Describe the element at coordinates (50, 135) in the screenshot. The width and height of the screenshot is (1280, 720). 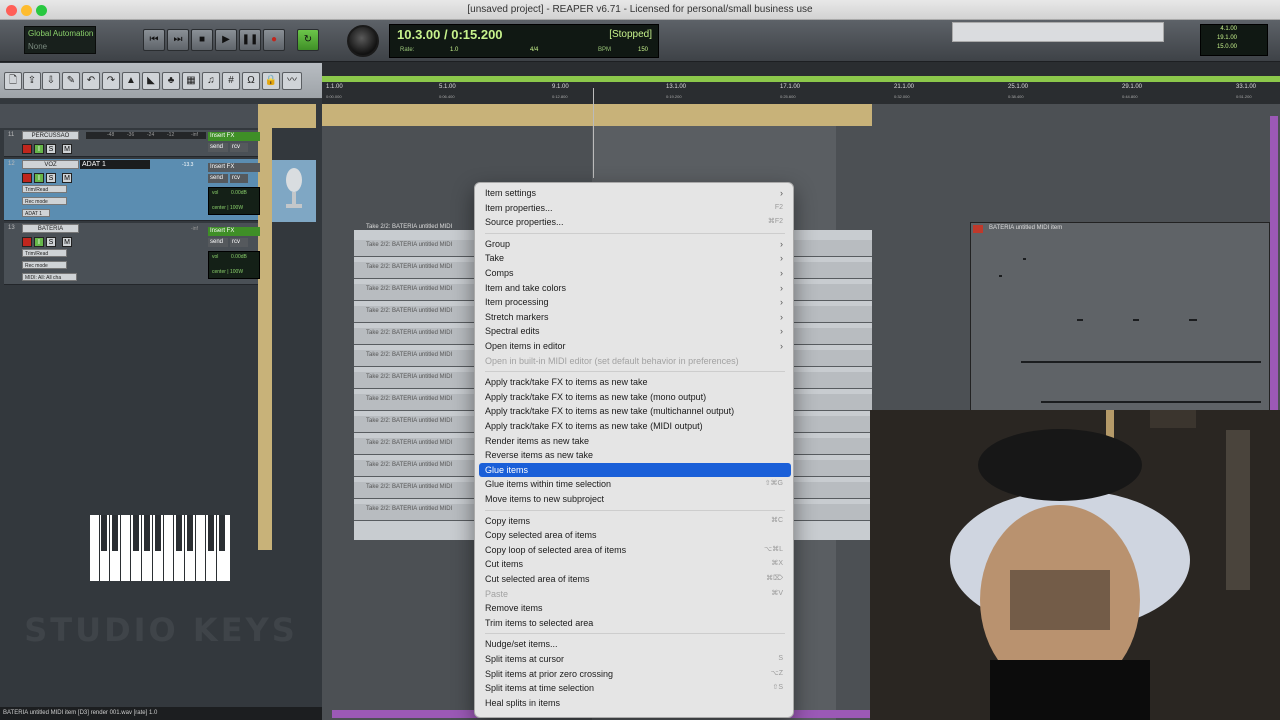
I see `track-name: PERCUSSAO` at that location.